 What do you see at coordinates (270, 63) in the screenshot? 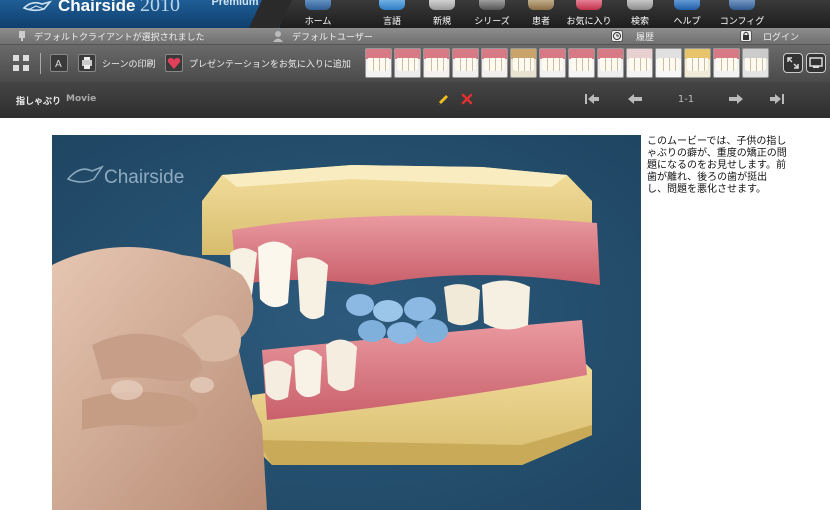
I see `add-favorite-label: プレゼンテーションをお気に入りに追加` at bounding box center [270, 63].